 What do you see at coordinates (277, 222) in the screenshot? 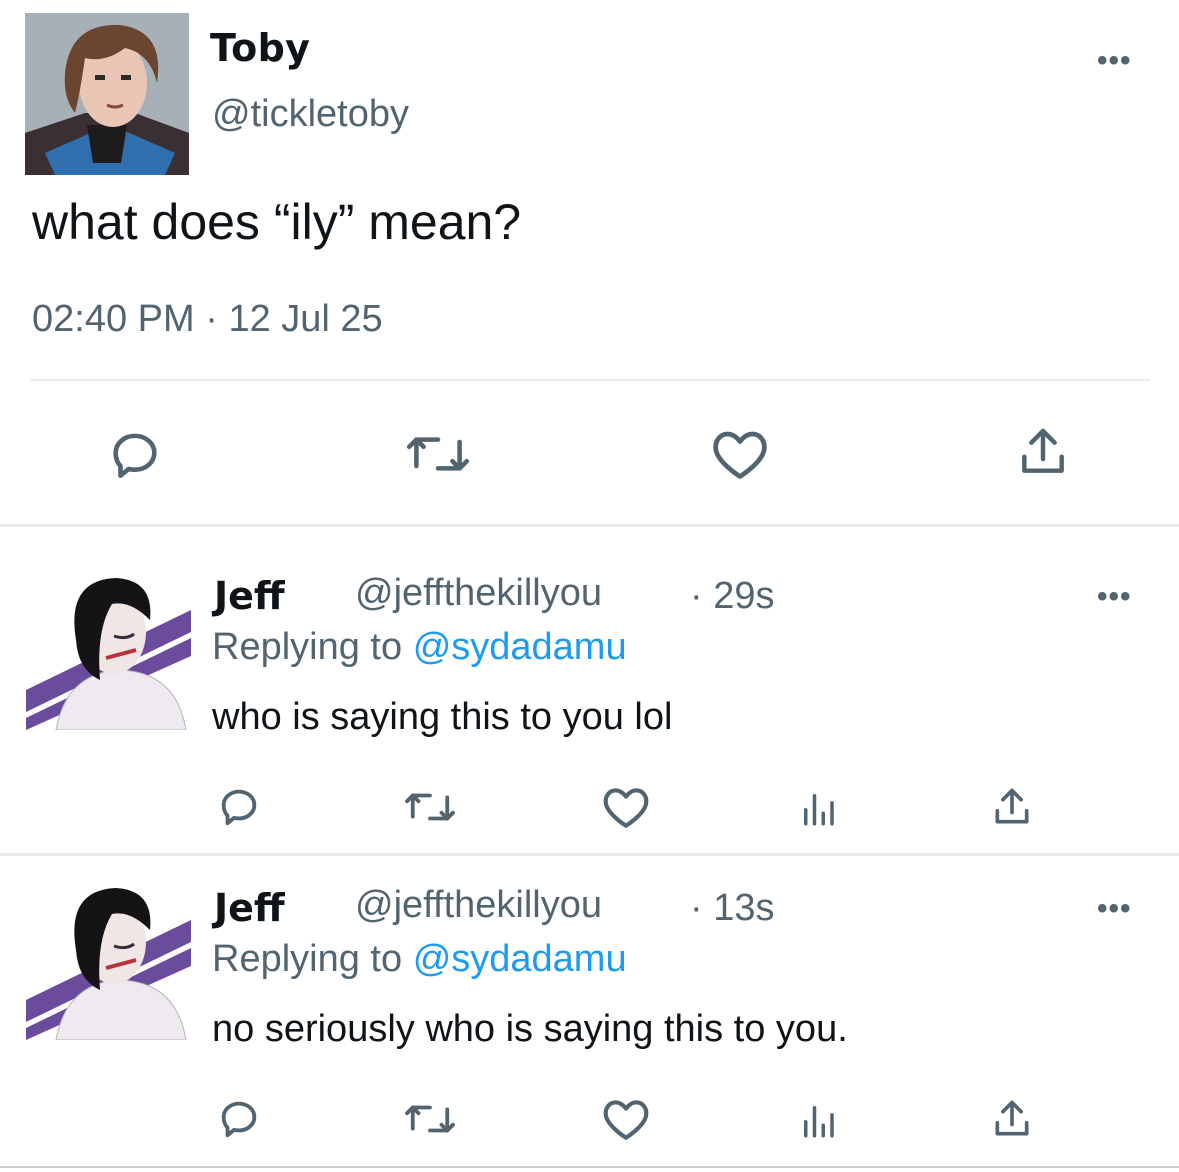
I see `tweet-text: what does “ily” mean?` at bounding box center [277, 222].